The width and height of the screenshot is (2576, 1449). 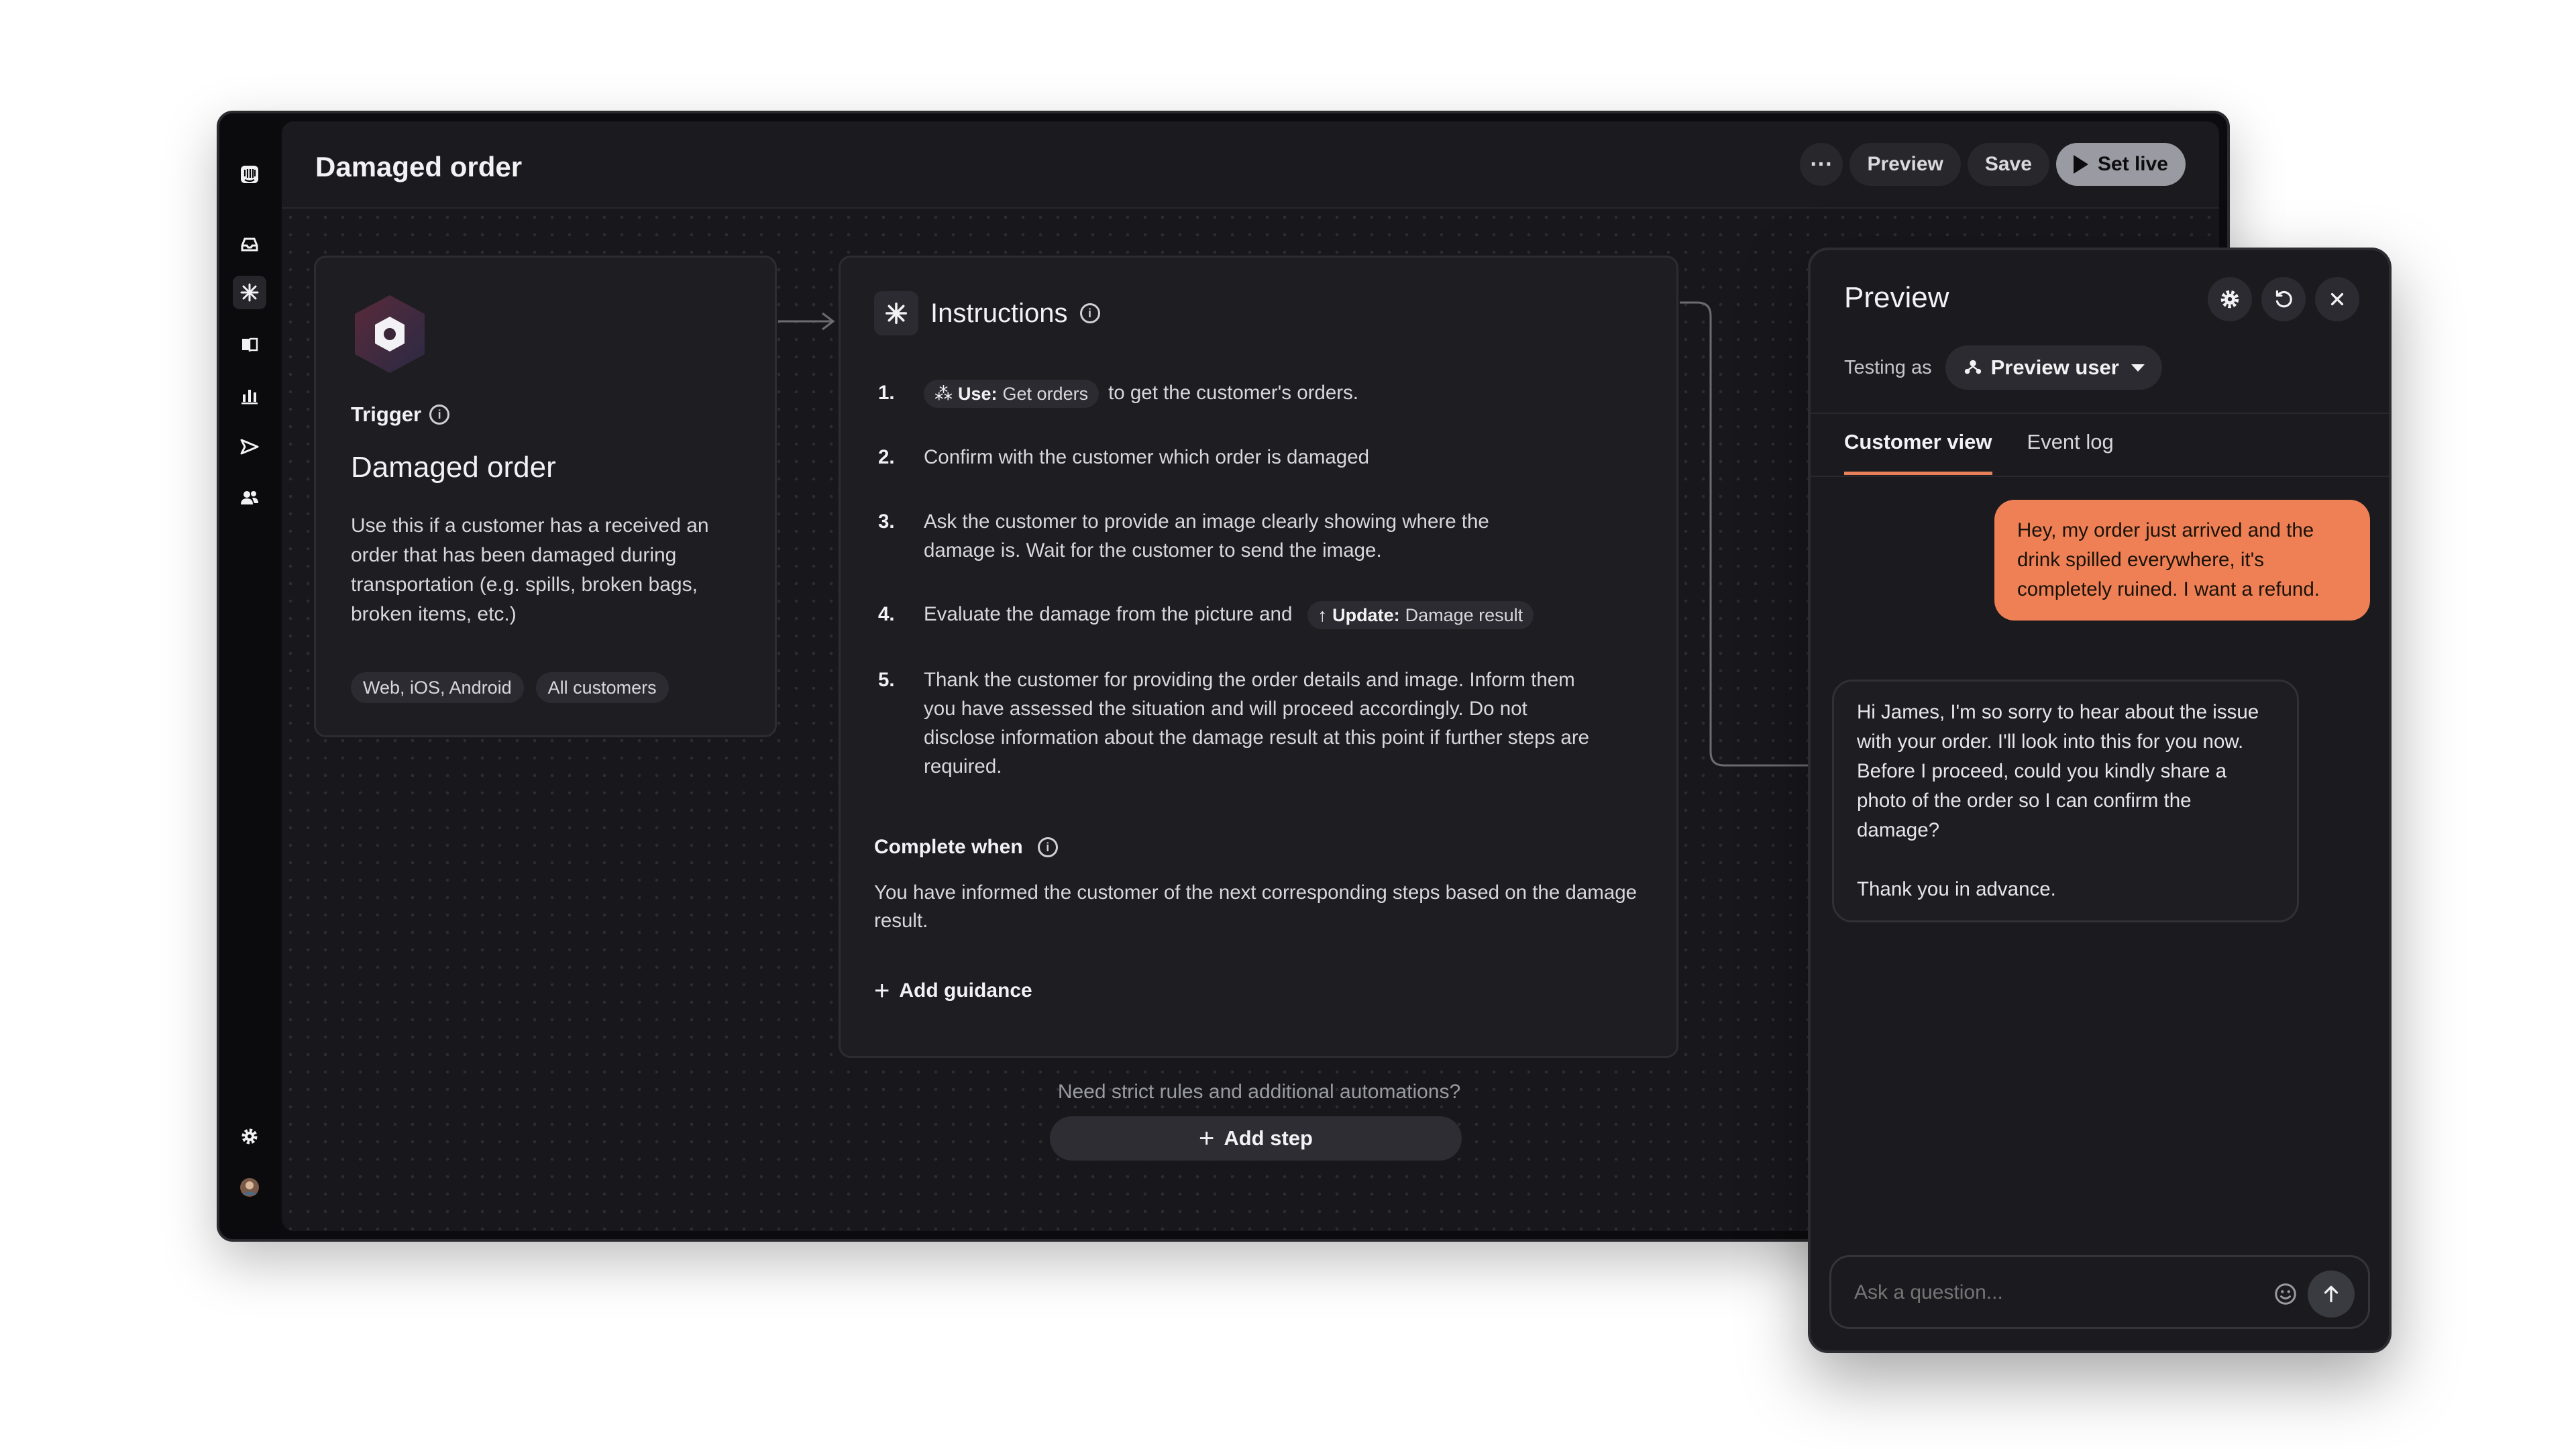 I want to click on preview-user-select: Preview user, so click(x=2053, y=367).